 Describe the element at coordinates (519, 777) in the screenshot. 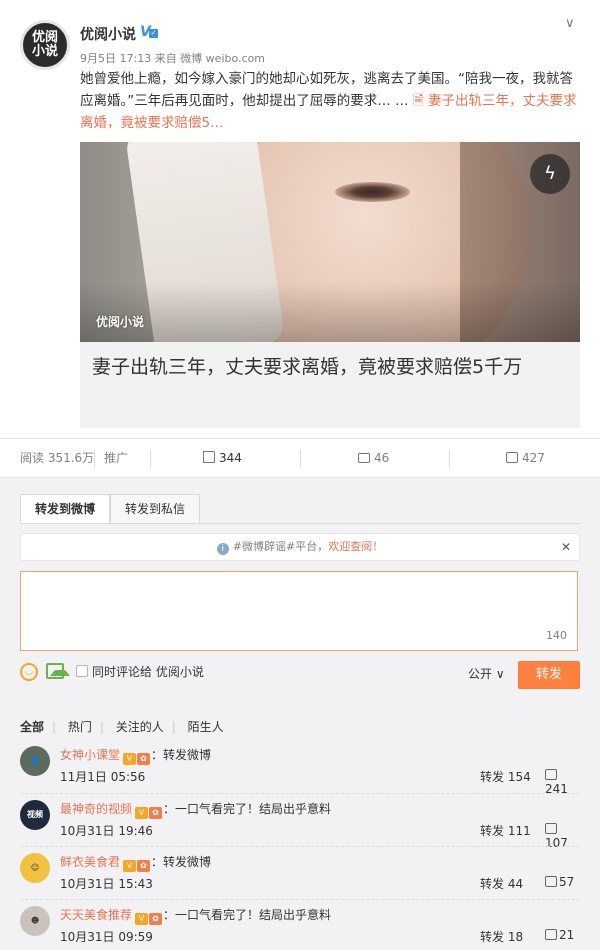

I see `forward-count: 154` at that location.